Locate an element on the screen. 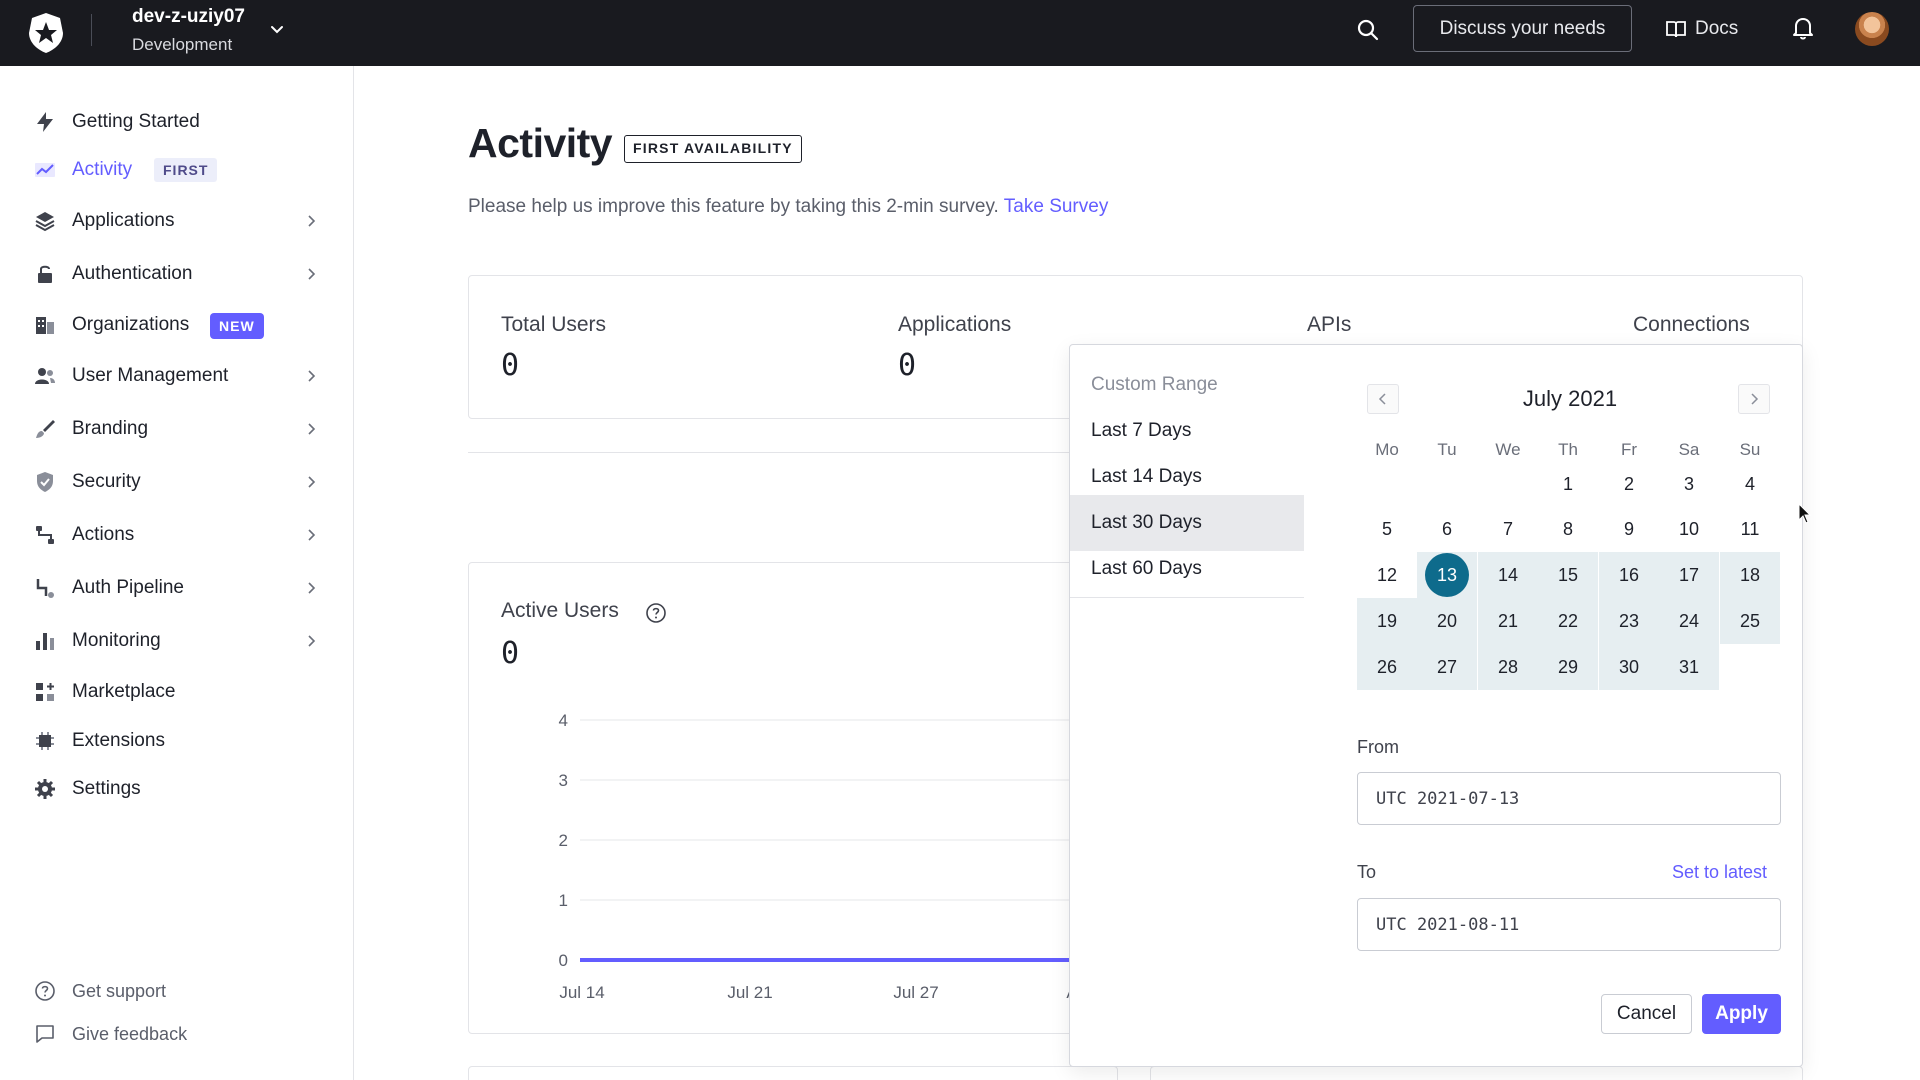  preset-label: Custom Range is located at coordinates (1154, 384).